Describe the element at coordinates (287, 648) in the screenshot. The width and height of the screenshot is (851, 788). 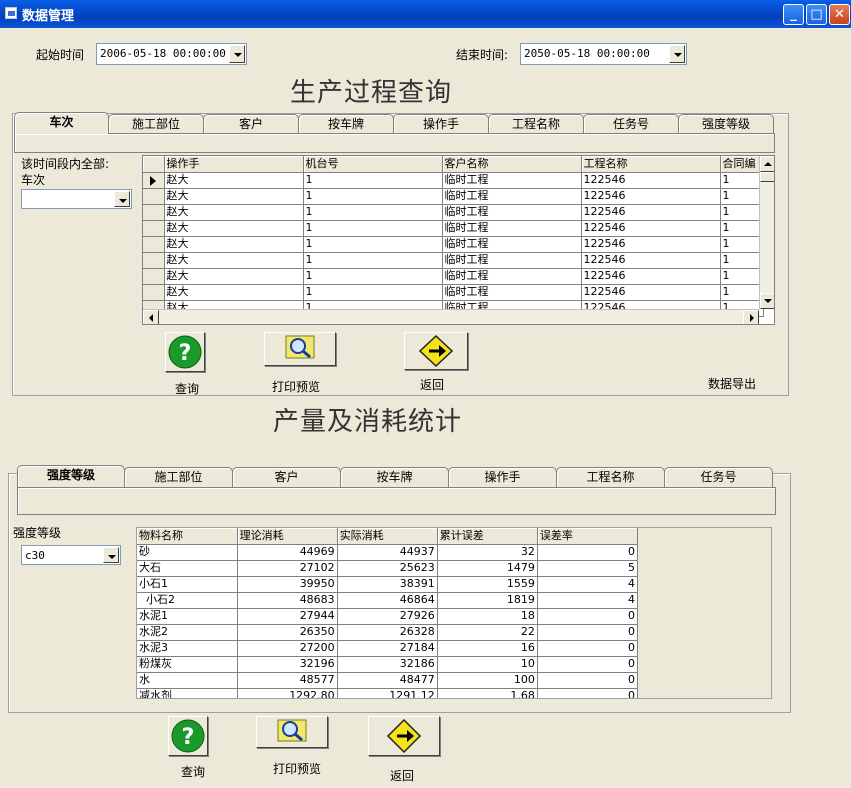
I see `table-cell: 27200` at that location.